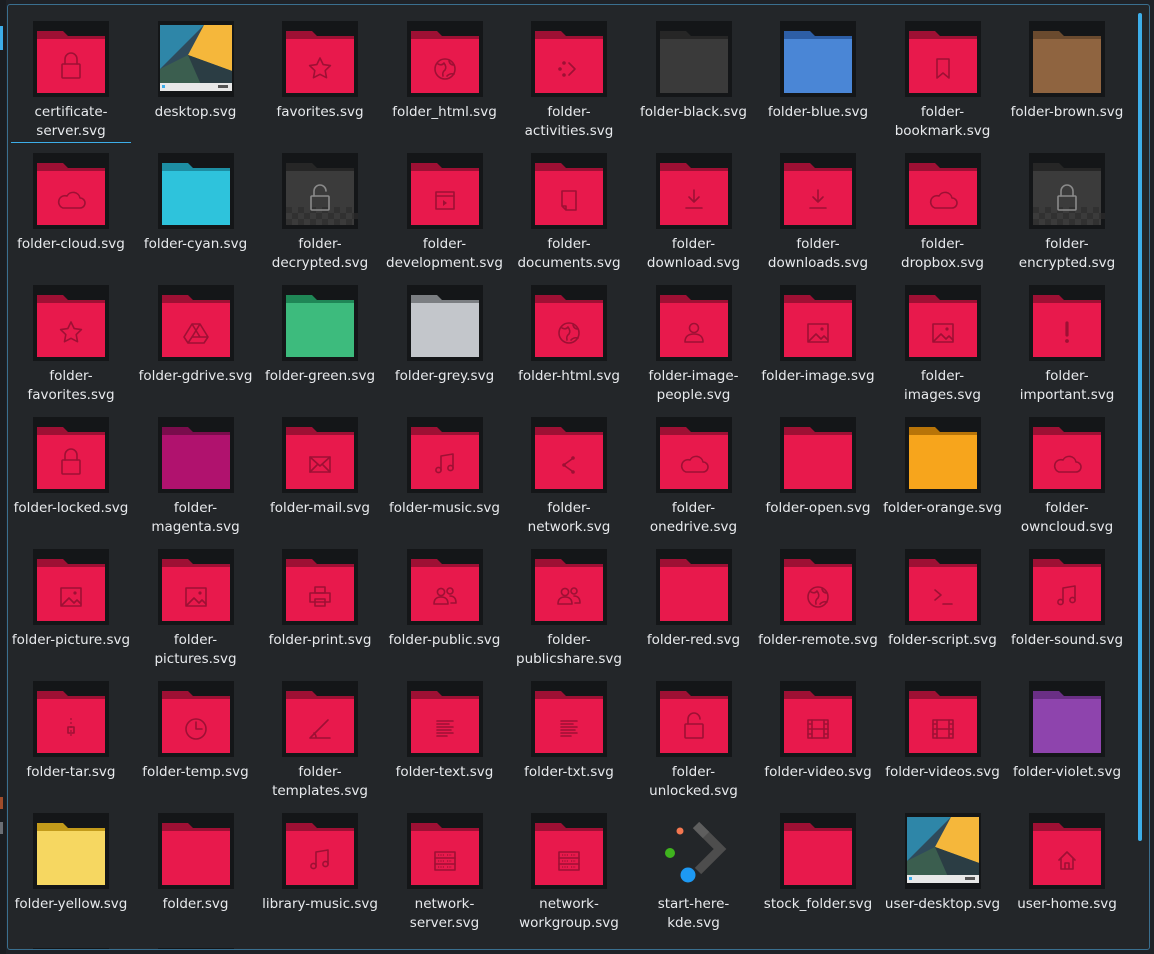 The width and height of the screenshot is (1154, 954). I want to click on file-item: folder-locked.svg, so click(71, 469).